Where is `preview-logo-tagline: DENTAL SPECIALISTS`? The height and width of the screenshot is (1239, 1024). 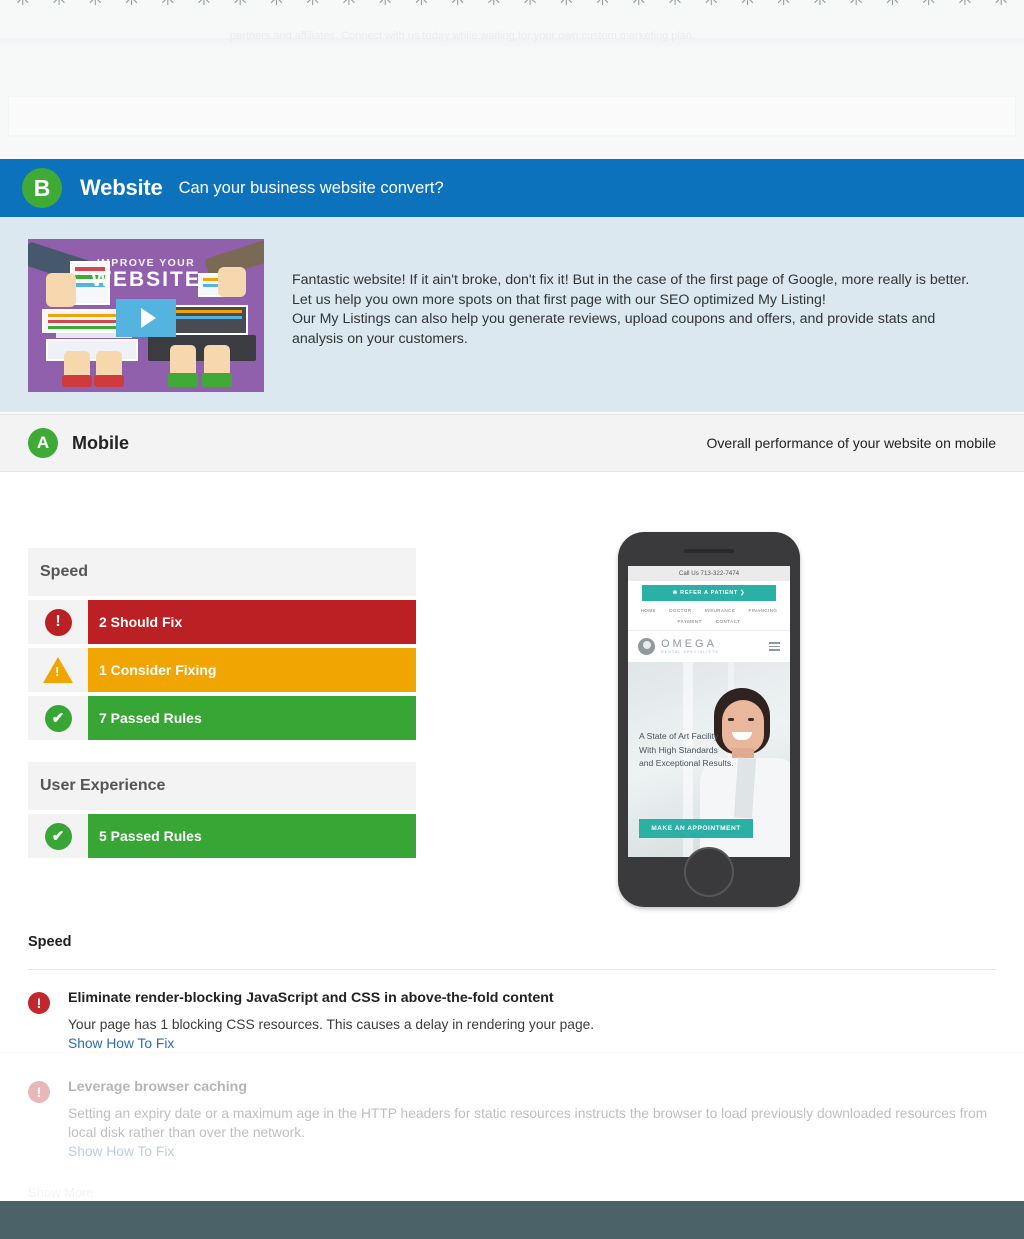
preview-logo-tagline: DENTAL SPECIALISTS is located at coordinates (690, 652).